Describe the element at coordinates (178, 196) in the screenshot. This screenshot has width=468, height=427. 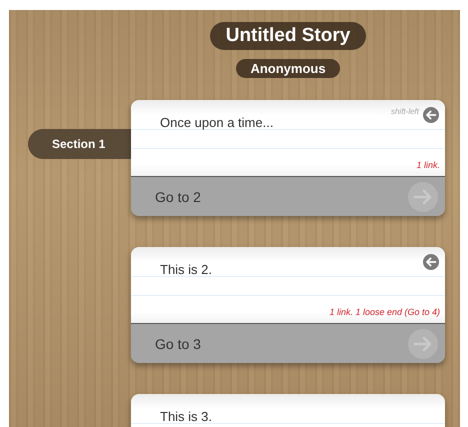
I see `link-label: Go to 2` at that location.